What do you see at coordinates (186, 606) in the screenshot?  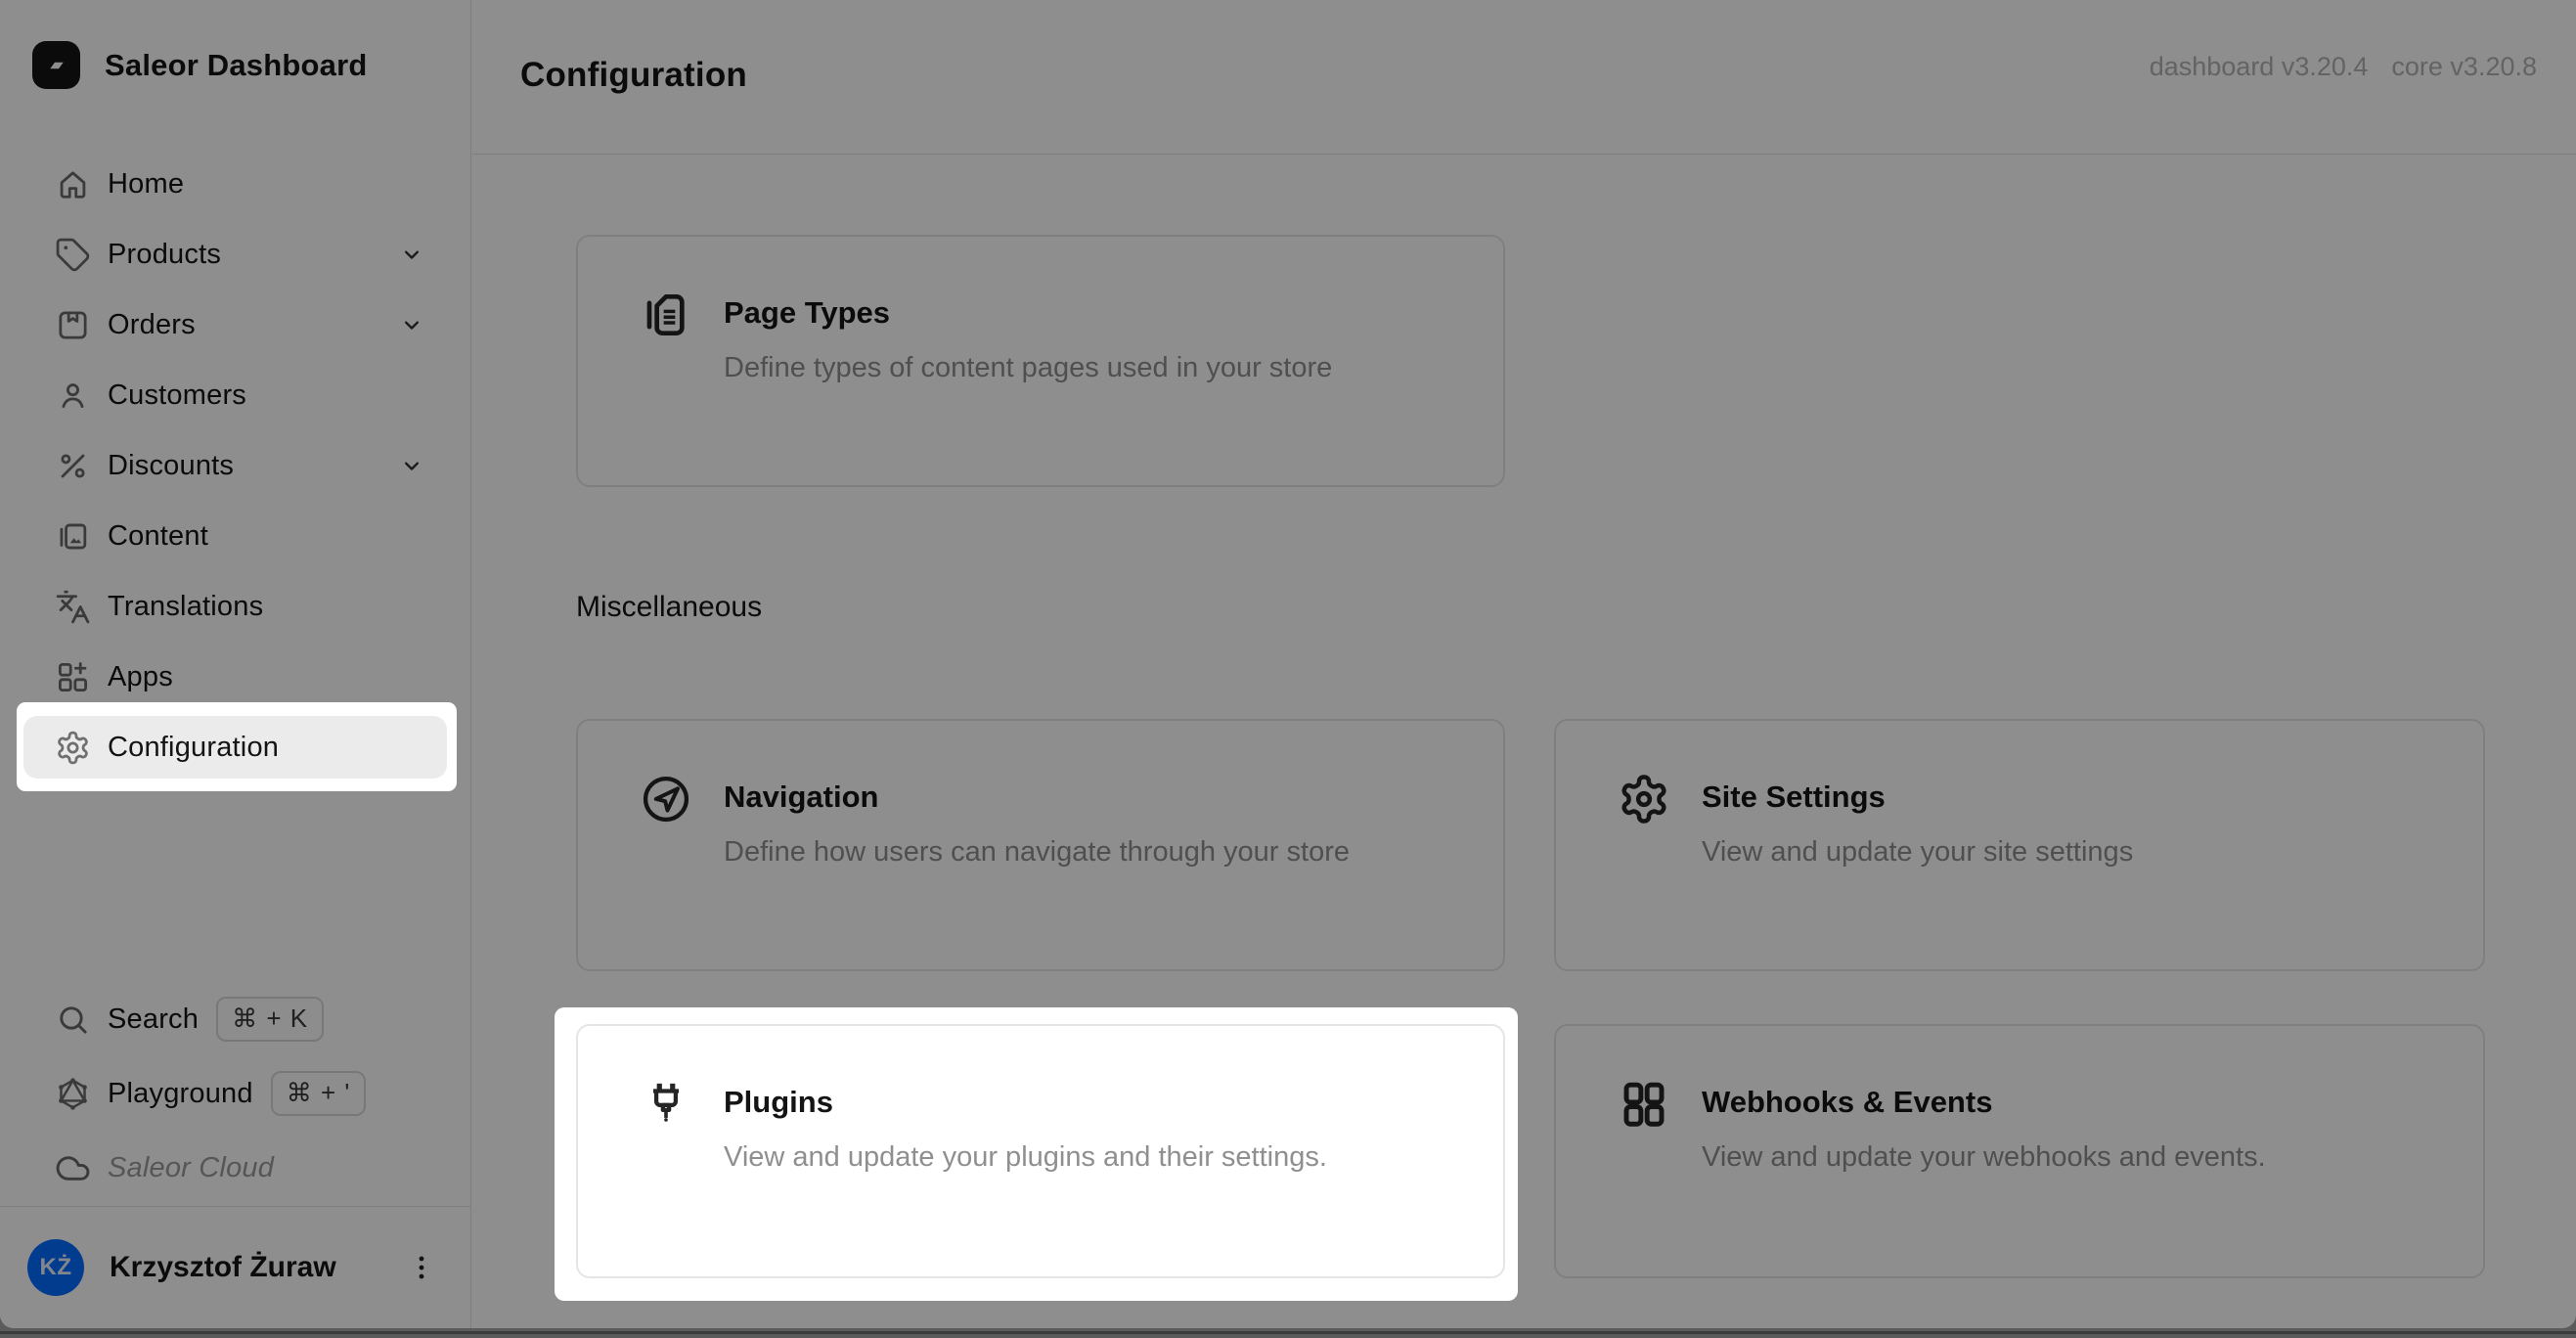 I see `sidebar-item-label: Translations` at bounding box center [186, 606].